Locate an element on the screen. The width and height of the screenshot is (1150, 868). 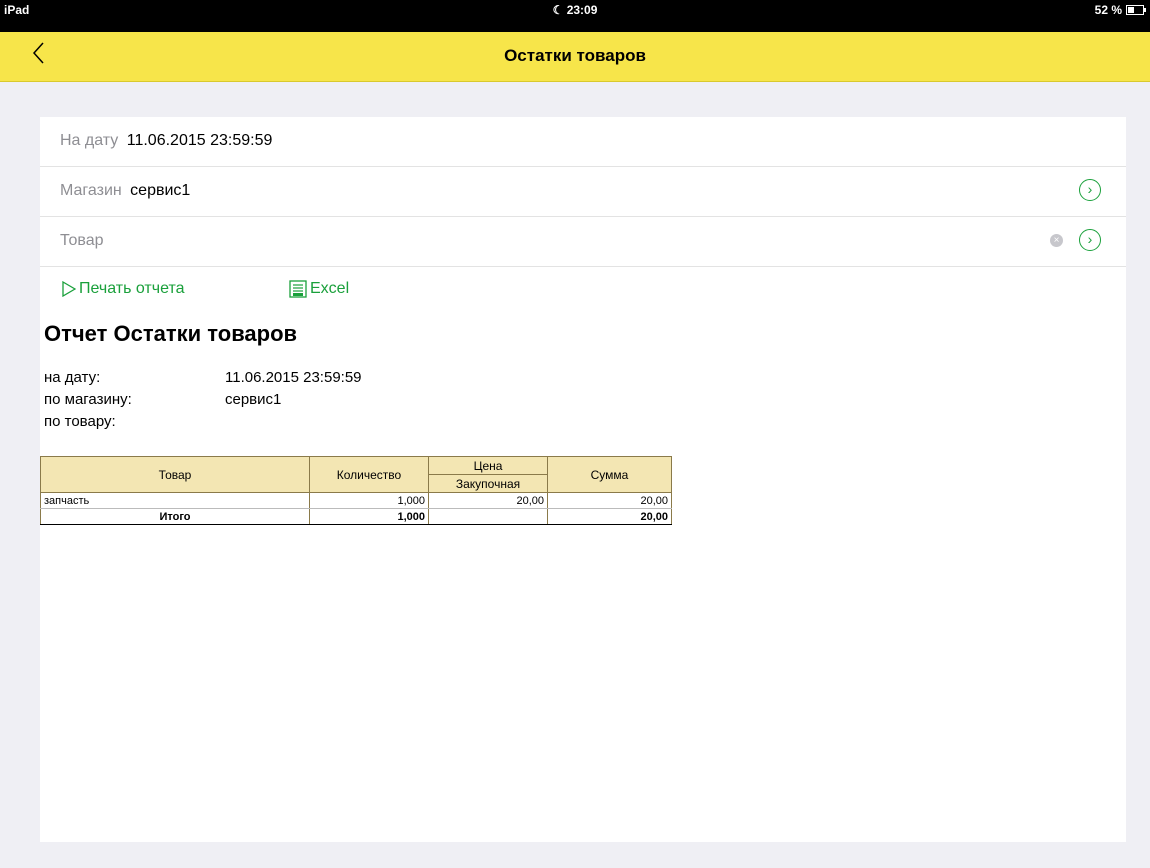
clock: ☾ 23:09 is located at coordinates (575, 10).